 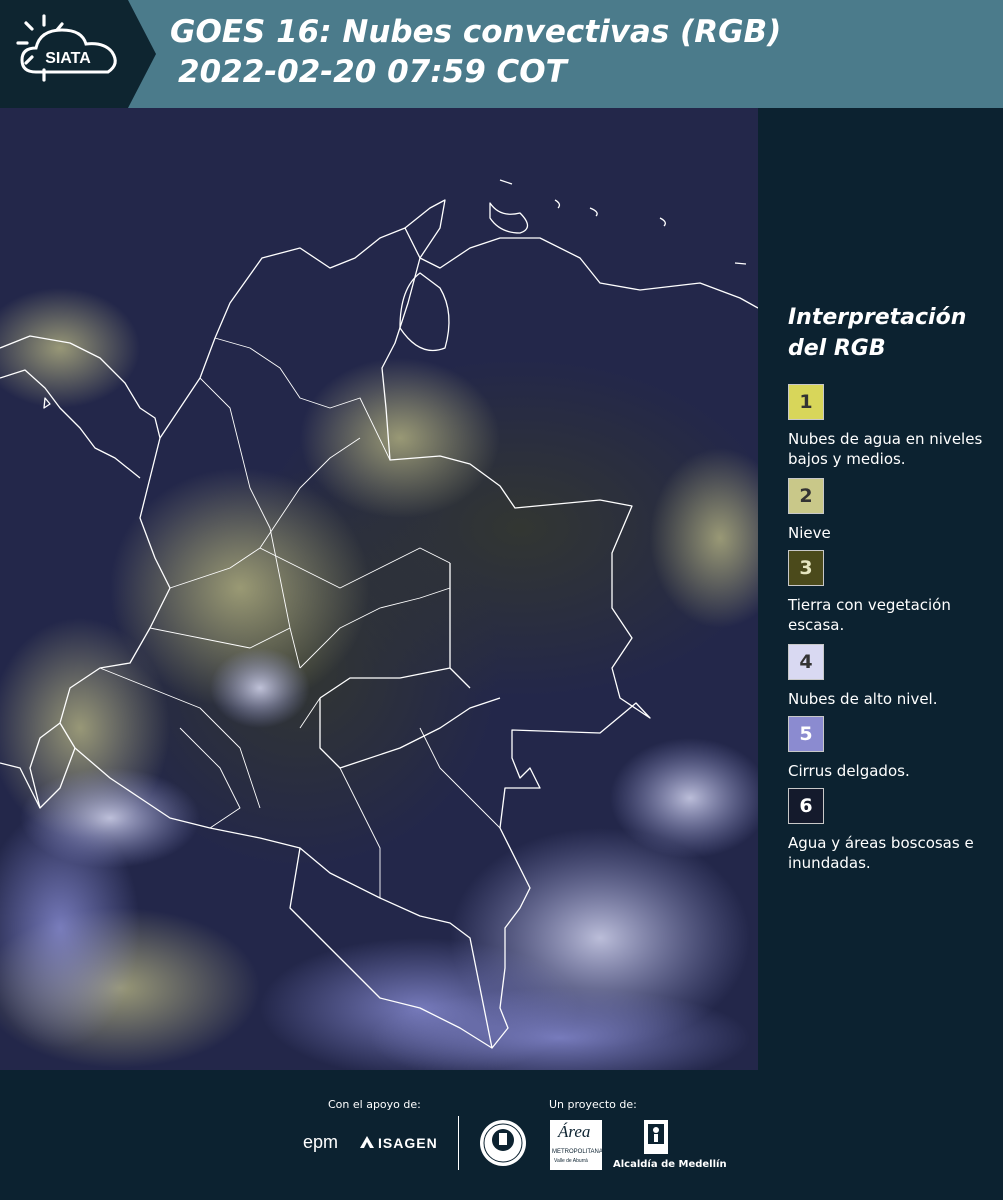 What do you see at coordinates (503, 1143) in the screenshot?
I see `medellin-seal` at bounding box center [503, 1143].